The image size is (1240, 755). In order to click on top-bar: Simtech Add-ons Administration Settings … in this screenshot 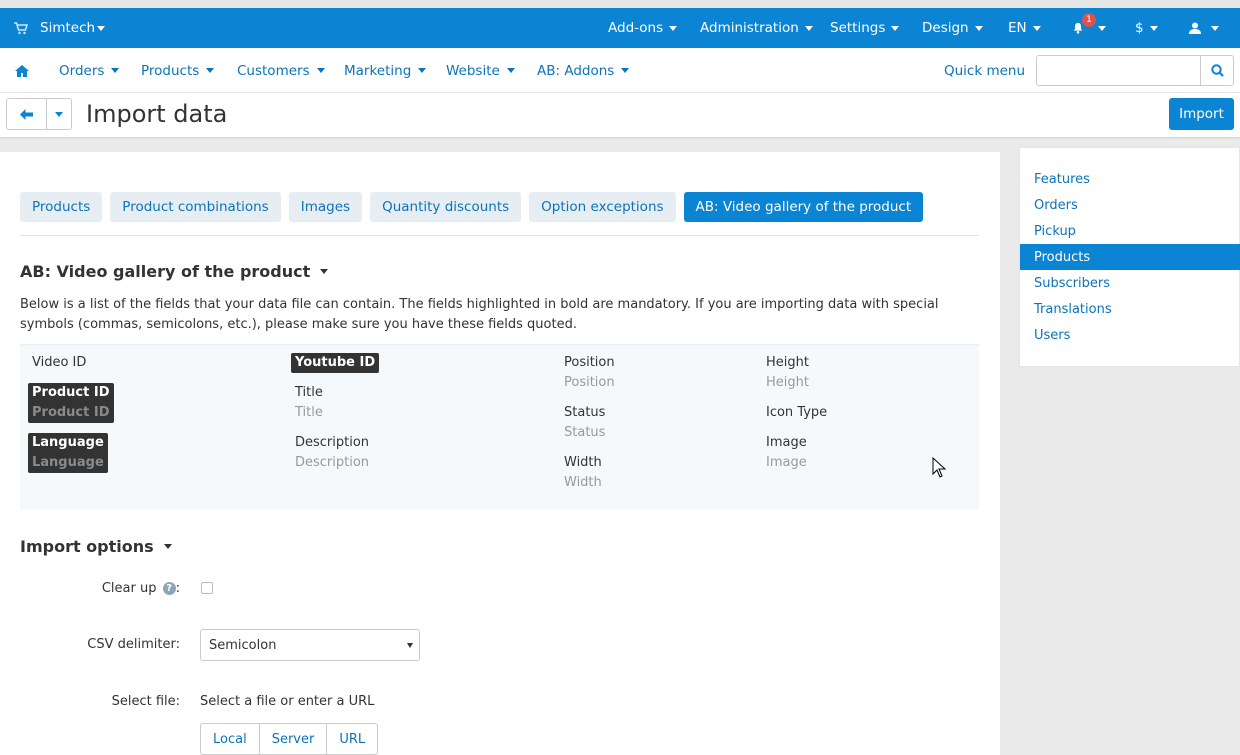, I will do `click(620, 28)`.